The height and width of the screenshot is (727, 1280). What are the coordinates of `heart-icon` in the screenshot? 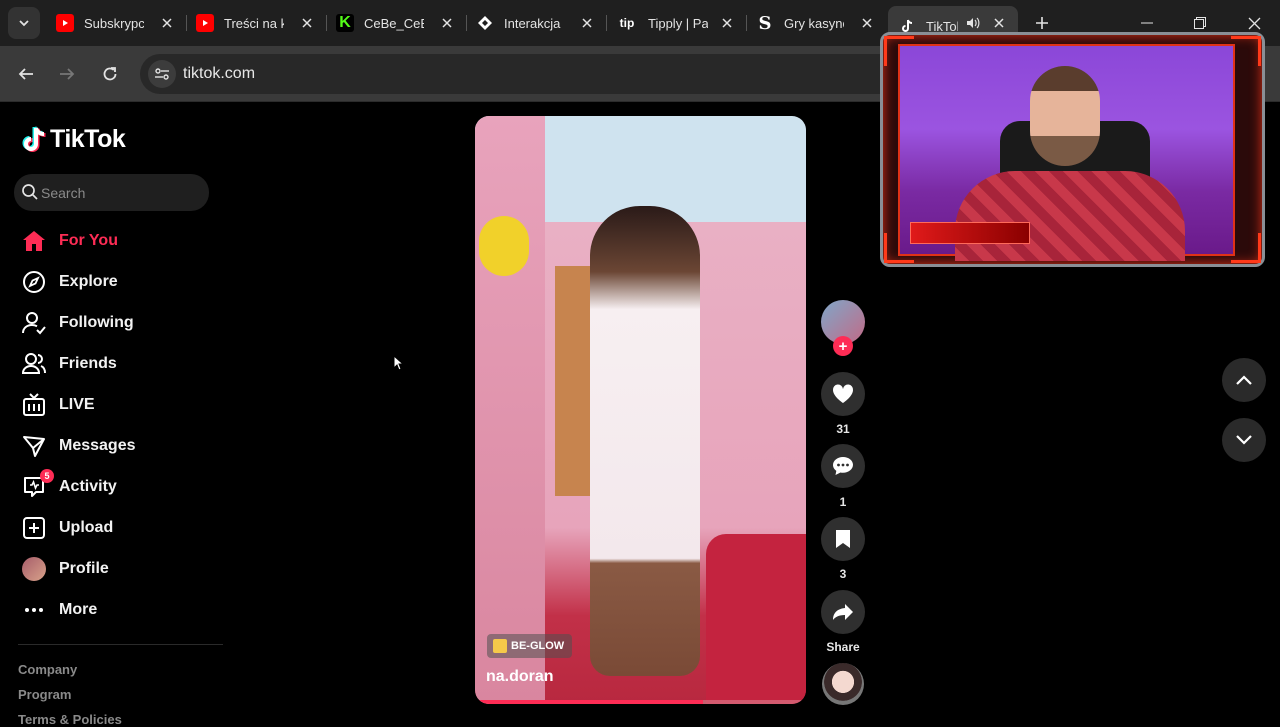 It's located at (843, 393).